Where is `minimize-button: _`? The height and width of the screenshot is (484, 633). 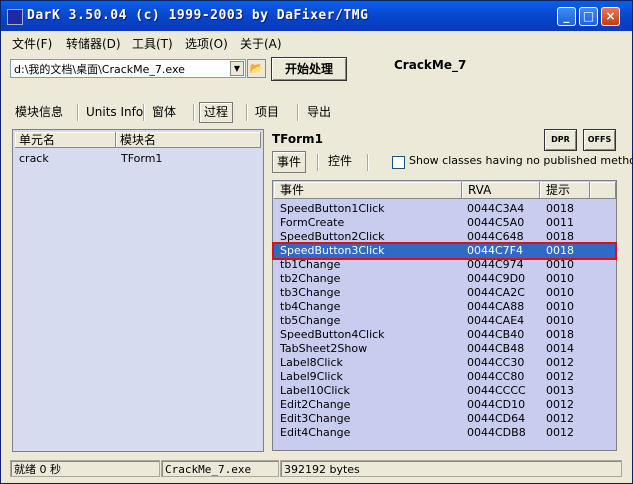 minimize-button: _ is located at coordinates (566, 16).